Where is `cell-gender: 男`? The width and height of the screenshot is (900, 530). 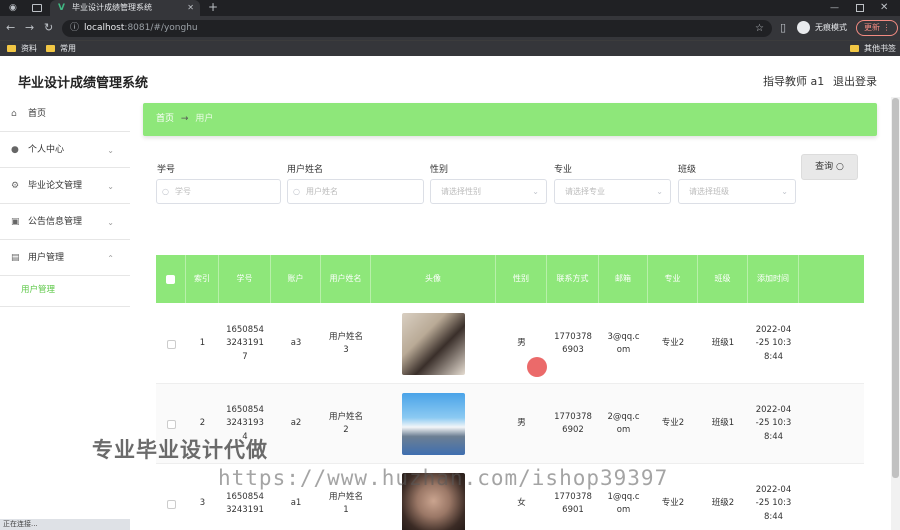 cell-gender: 男 is located at coordinates (521, 423).